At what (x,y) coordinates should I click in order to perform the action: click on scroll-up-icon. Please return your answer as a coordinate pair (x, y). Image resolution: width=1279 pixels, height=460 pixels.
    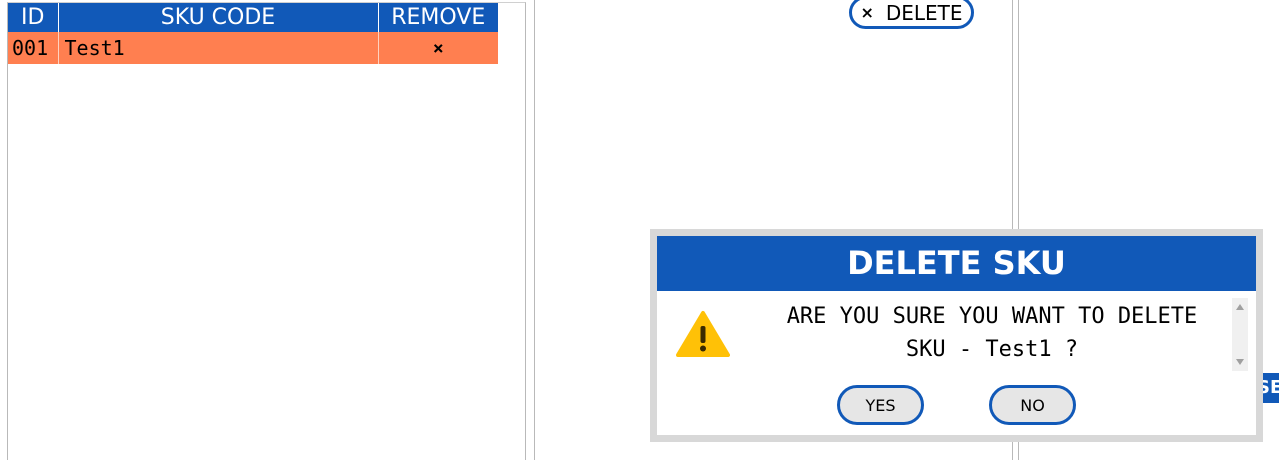
    Looking at the image, I should click on (1240, 307).